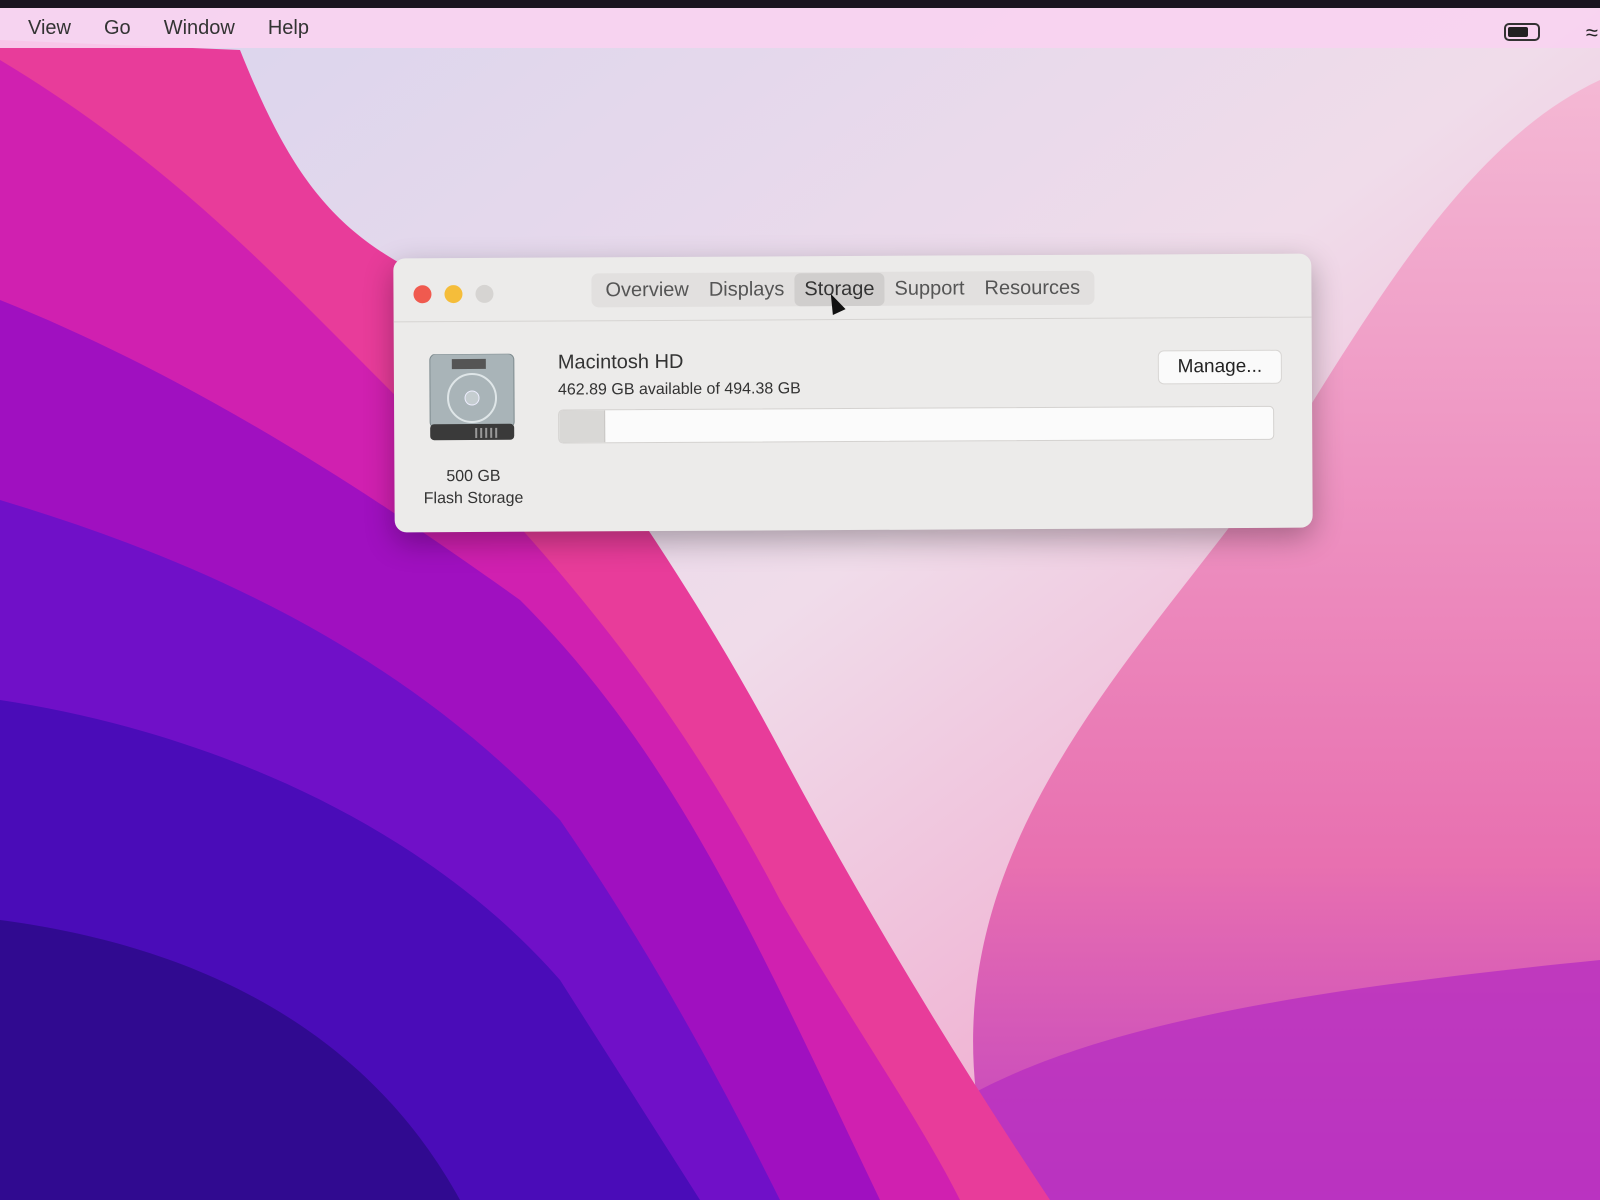 This screenshot has height=1200, width=1600. What do you see at coordinates (199, 28) in the screenshot?
I see `menu-window: Window` at bounding box center [199, 28].